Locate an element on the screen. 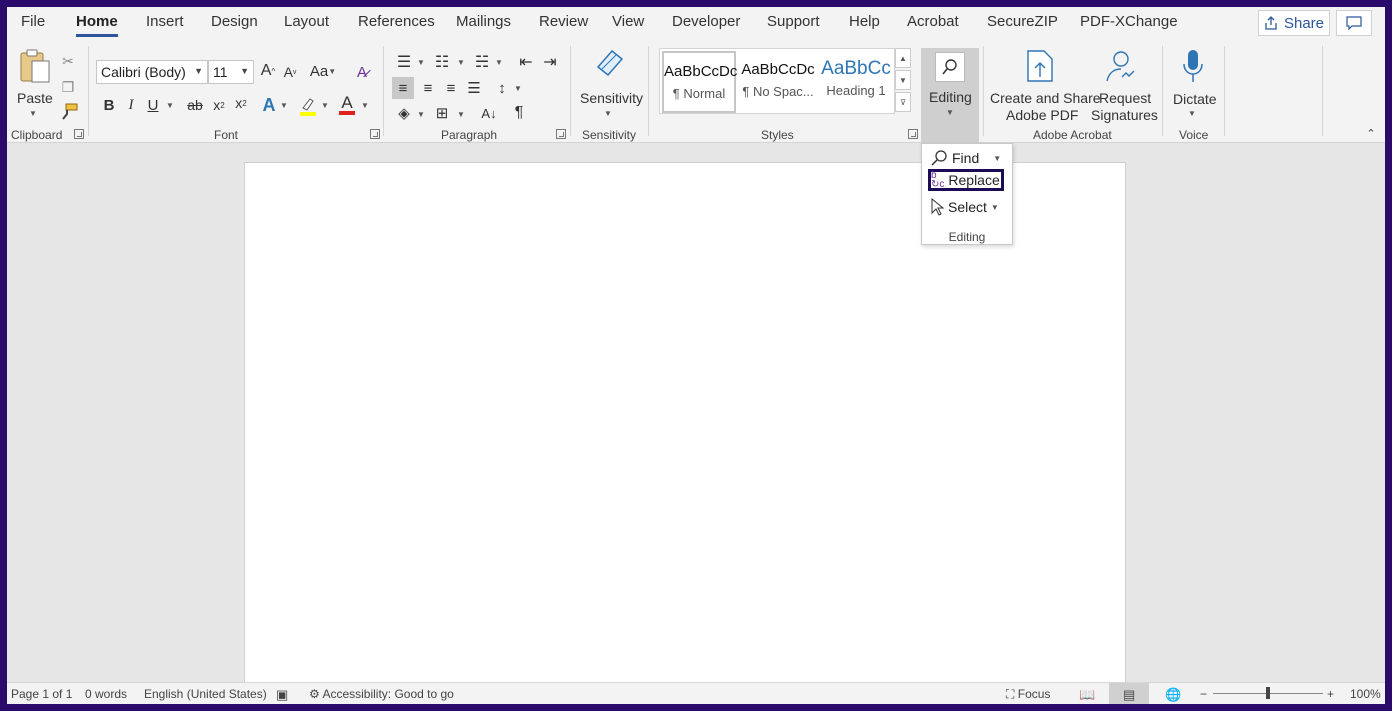  sensitivity-icon is located at coordinates (610, 64).